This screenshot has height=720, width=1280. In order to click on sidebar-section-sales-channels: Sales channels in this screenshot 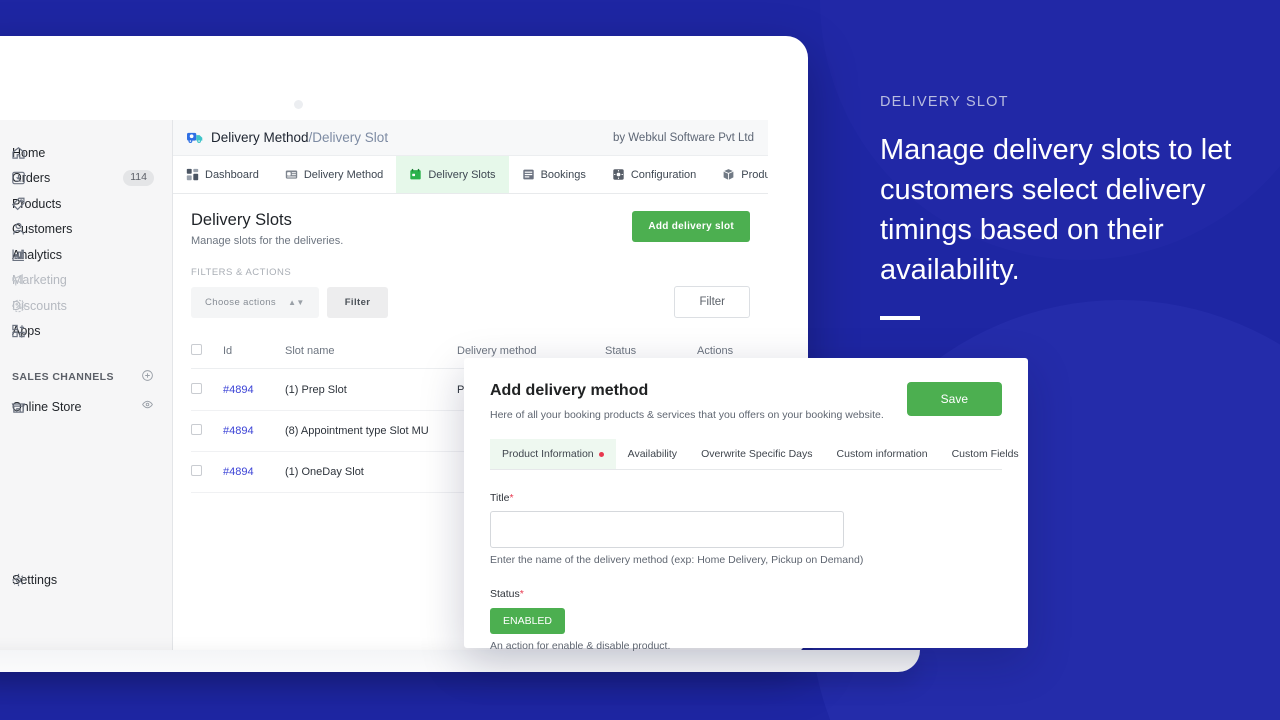, I will do `click(86, 377)`.